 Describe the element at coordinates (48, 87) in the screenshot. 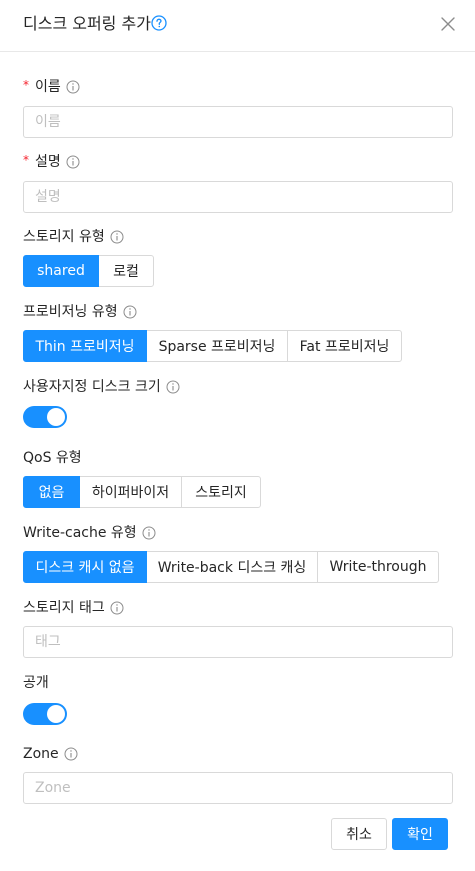

I see `name-label-text: 이름` at that location.